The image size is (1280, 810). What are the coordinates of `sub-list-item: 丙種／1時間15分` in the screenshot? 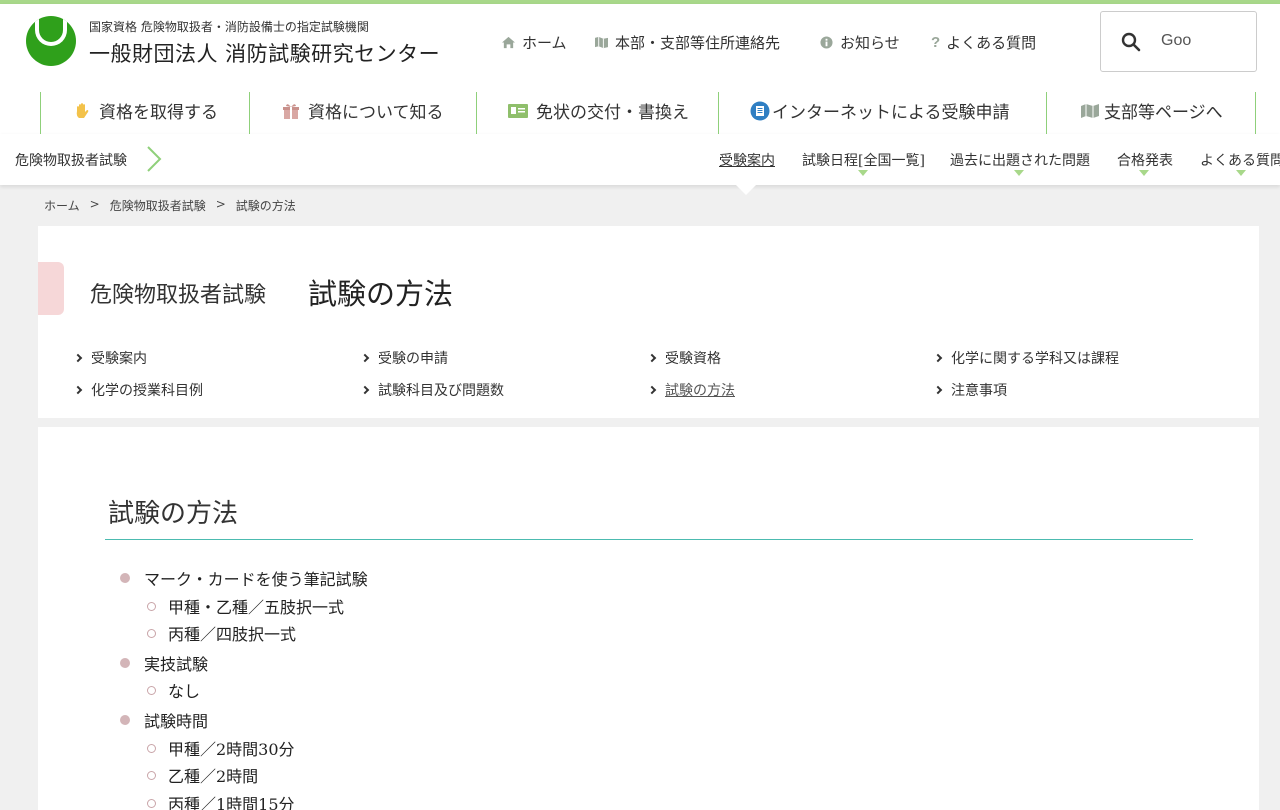 It's located at (221, 800).